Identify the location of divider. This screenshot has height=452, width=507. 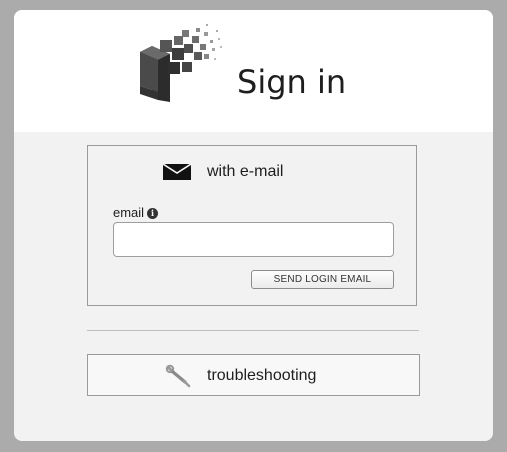
(253, 330).